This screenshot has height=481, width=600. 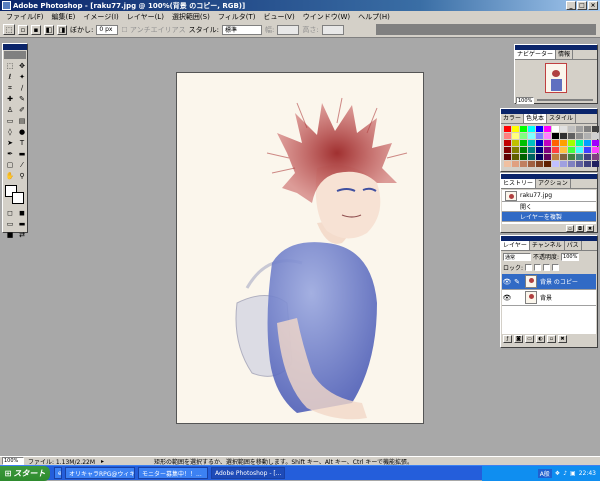 What do you see at coordinates (557, 473) in the screenshot?
I see `ime-icon: ❖` at bounding box center [557, 473].